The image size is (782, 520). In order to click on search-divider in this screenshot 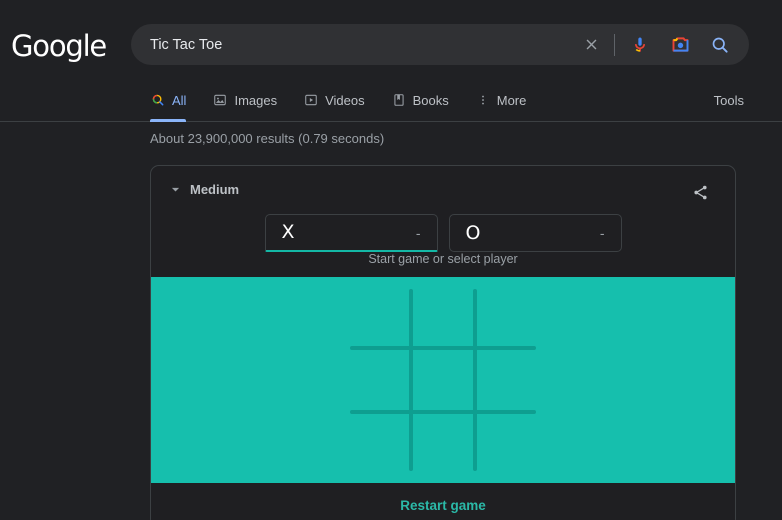, I will do `click(614, 44)`.